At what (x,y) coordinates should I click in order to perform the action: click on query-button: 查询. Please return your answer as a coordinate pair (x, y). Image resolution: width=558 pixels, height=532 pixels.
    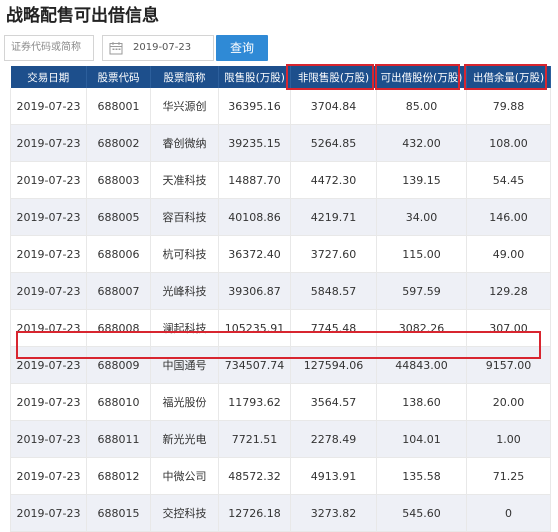
    Looking at the image, I should click on (242, 48).